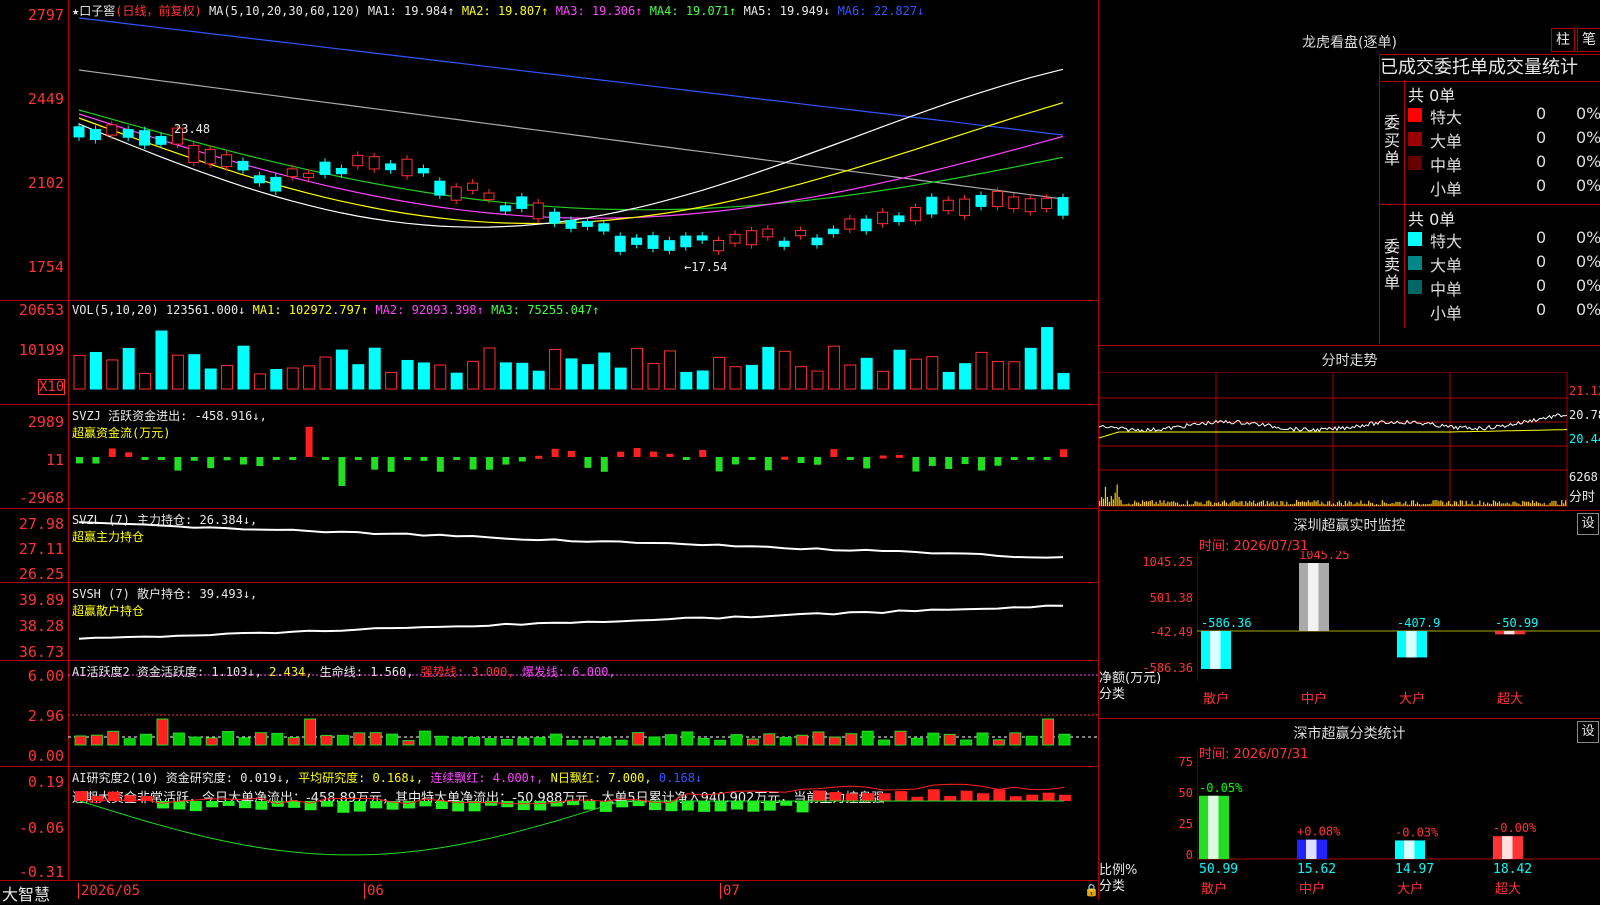 This screenshot has height=905, width=1600. What do you see at coordinates (41, 828) in the screenshot?
I see `ai-research-tick: -0.06` at bounding box center [41, 828].